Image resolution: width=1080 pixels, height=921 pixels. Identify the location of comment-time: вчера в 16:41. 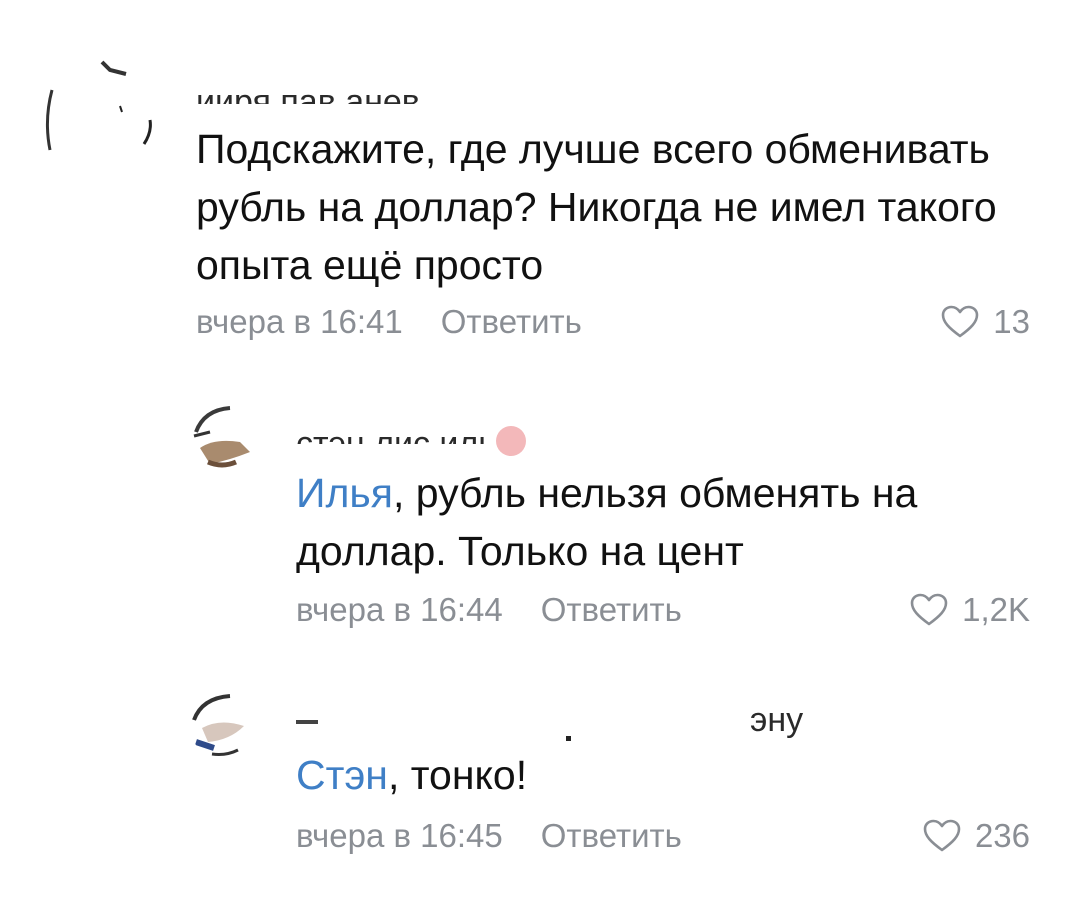
(299, 321).